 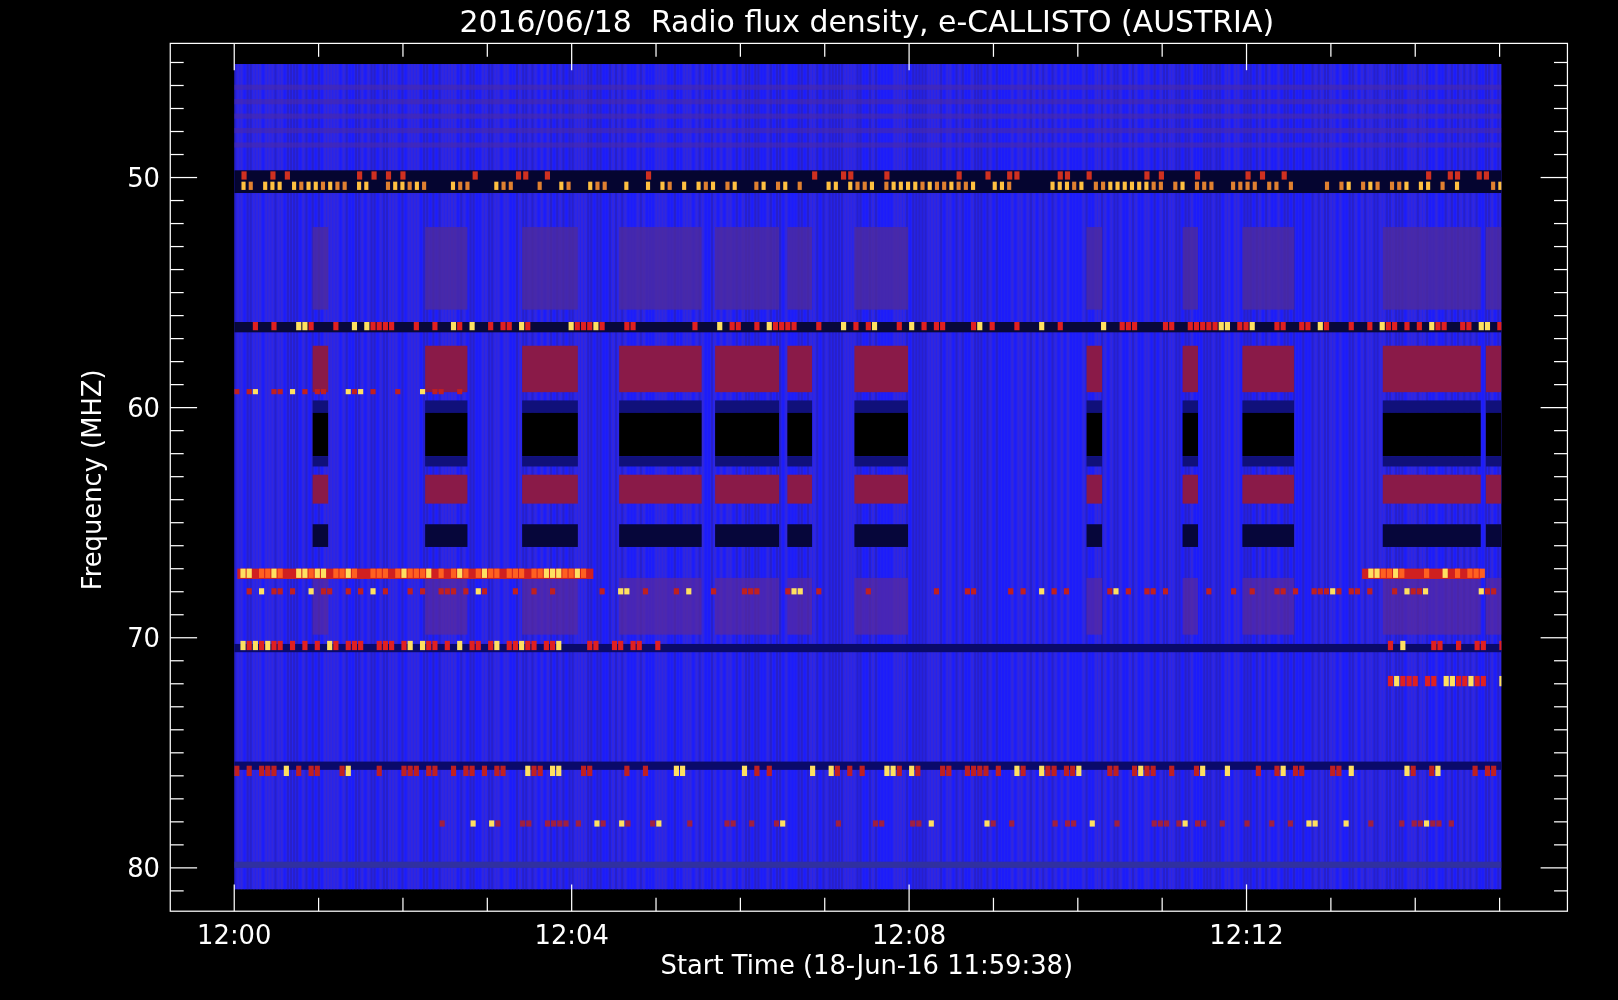 What do you see at coordinates (143, 868) in the screenshot?
I see `y-tick-label: 80` at bounding box center [143, 868].